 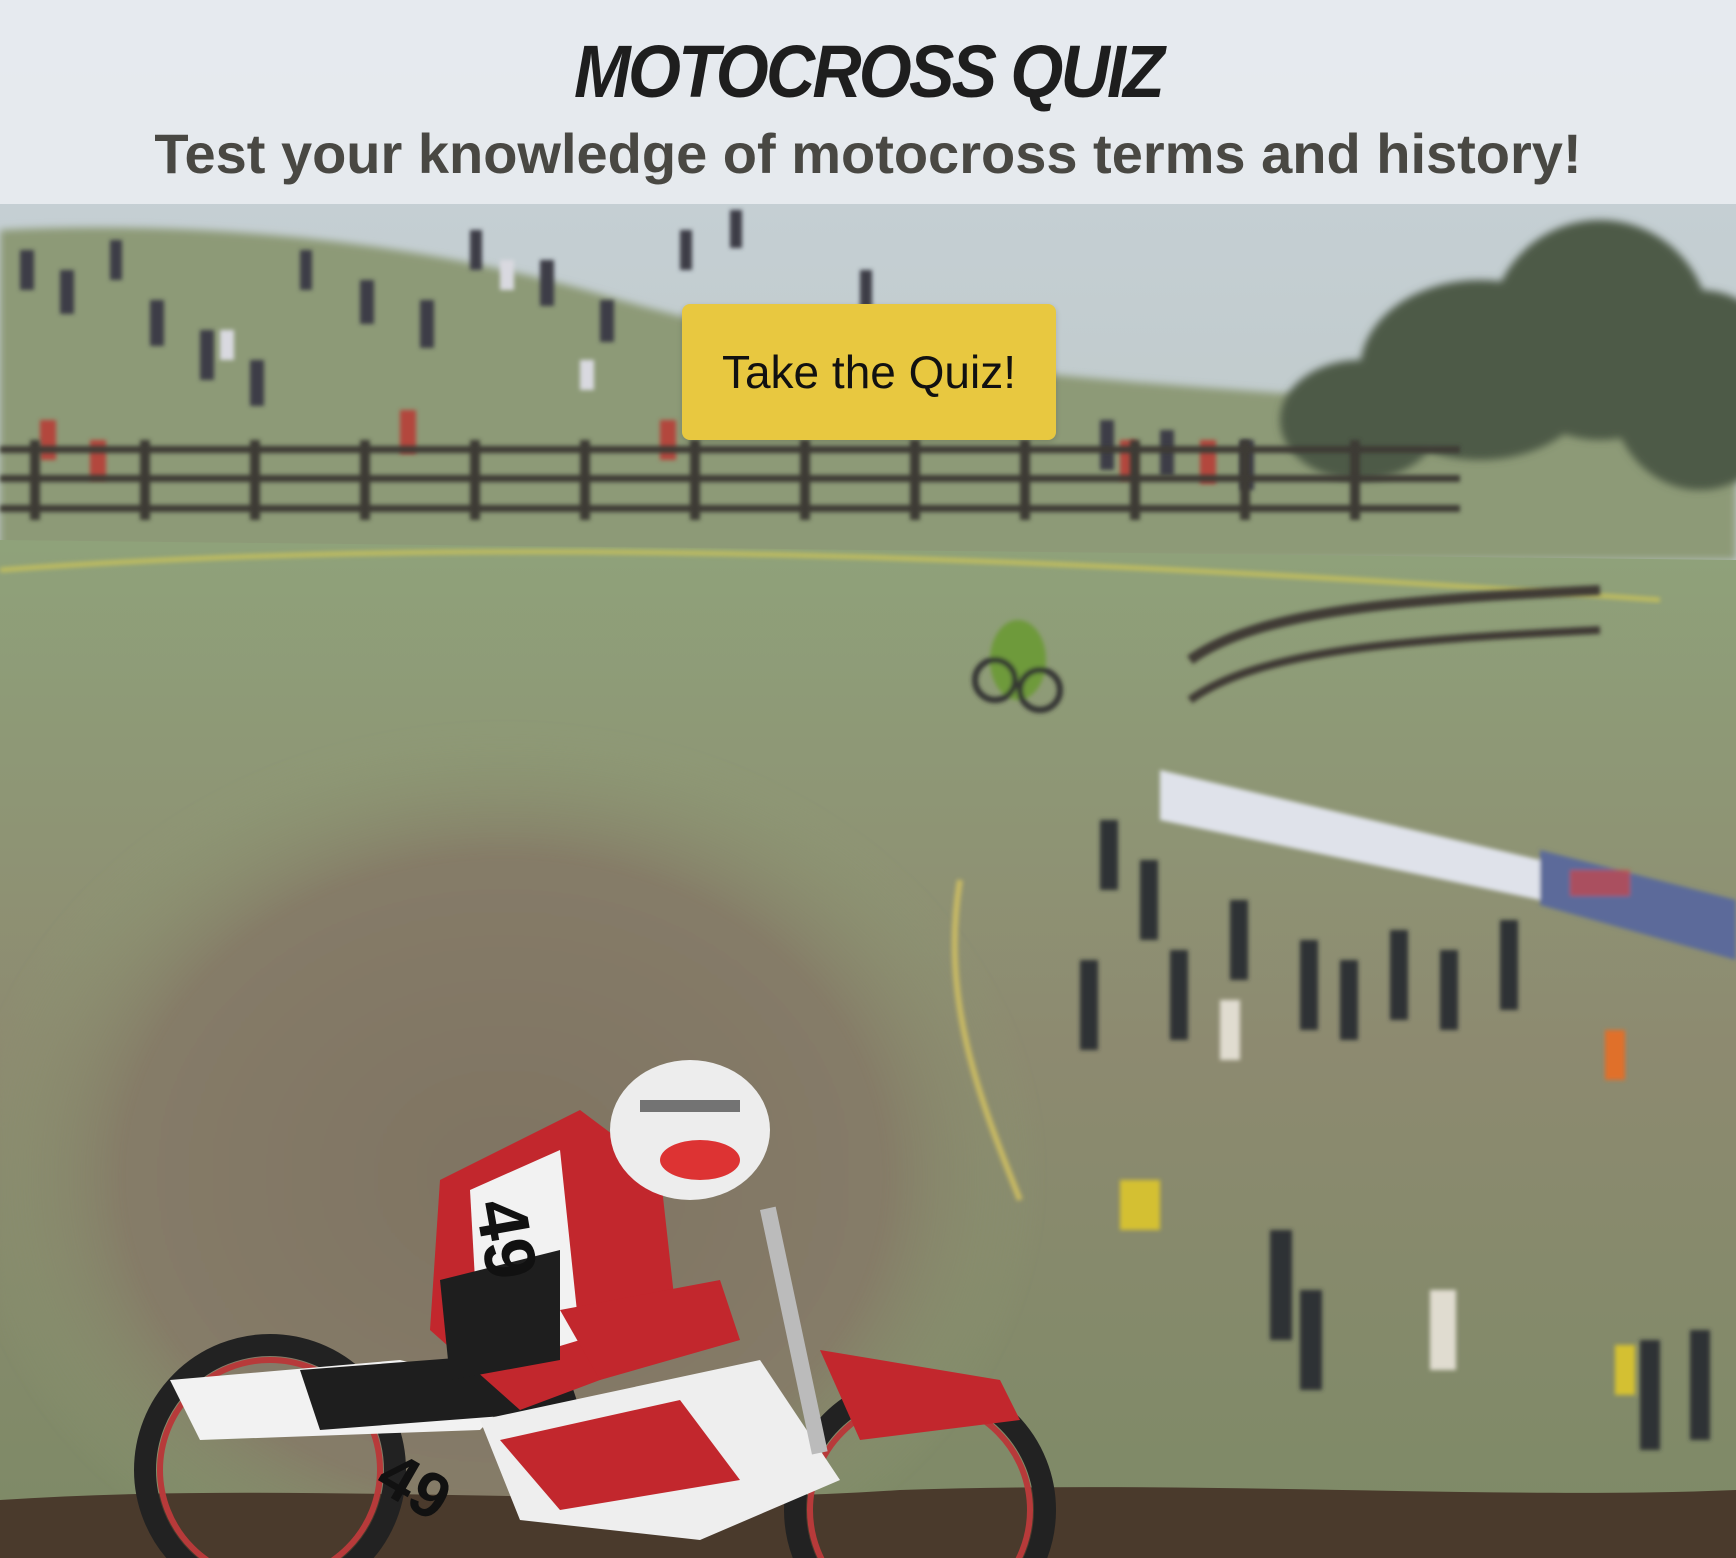 I want to click on take-quiz-button: Take the Quiz!, so click(x=869, y=372).